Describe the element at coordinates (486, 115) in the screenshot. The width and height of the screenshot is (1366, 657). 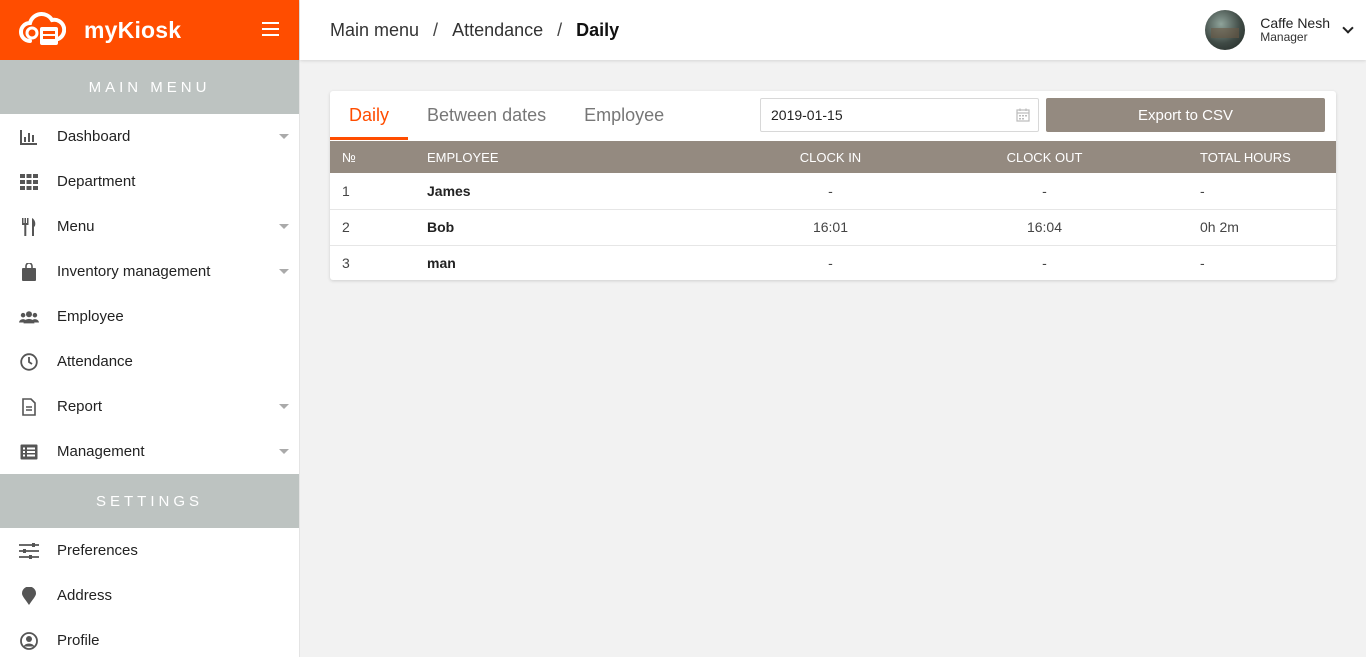
I see `tab-between-dates: Between dates` at that location.